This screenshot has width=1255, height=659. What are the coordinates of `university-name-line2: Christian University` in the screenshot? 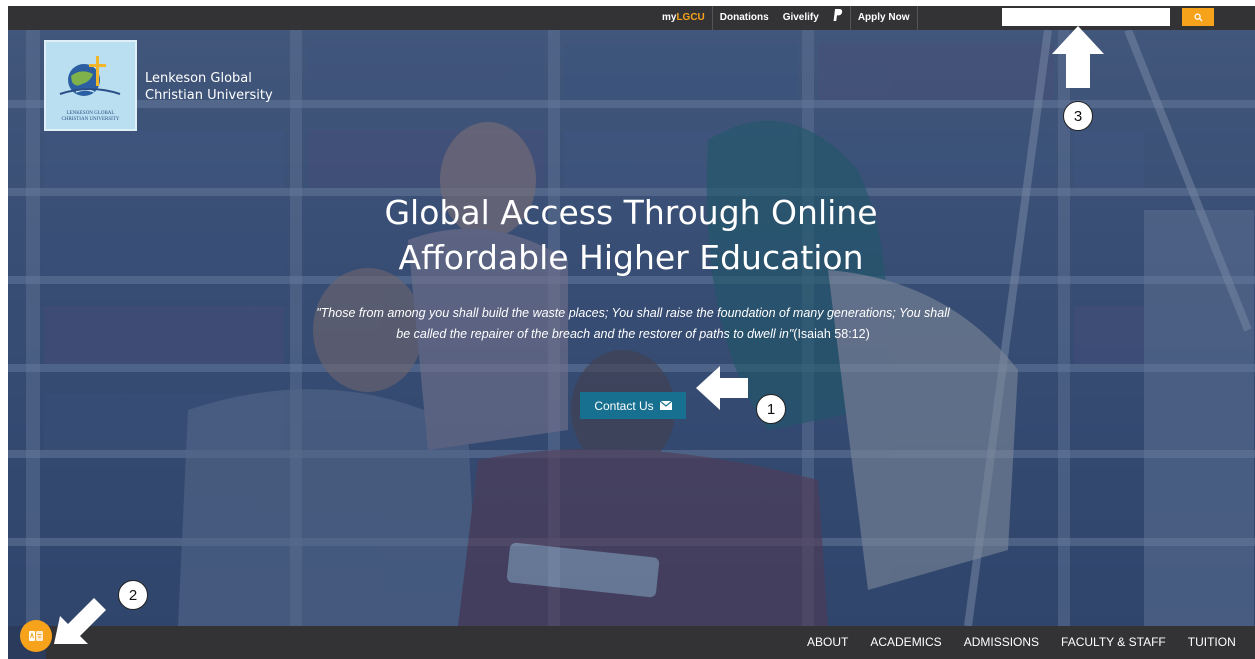 It's located at (209, 95).